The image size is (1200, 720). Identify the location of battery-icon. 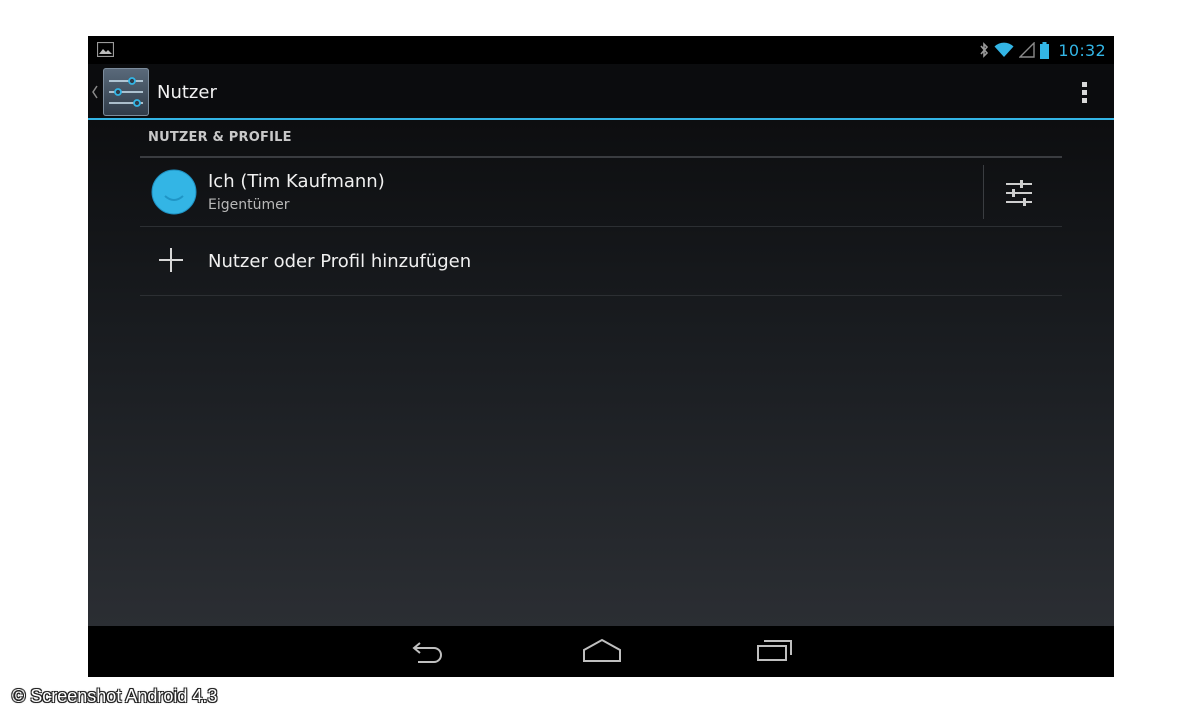
(1045, 50).